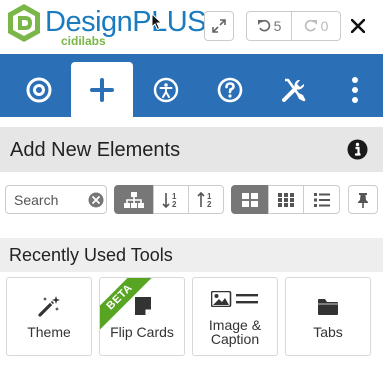 Image resolution: width=383 pixels, height=369 pixels. What do you see at coordinates (263, 25) in the screenshot?
I see `undo-icon` at bounding box center [263, 25].